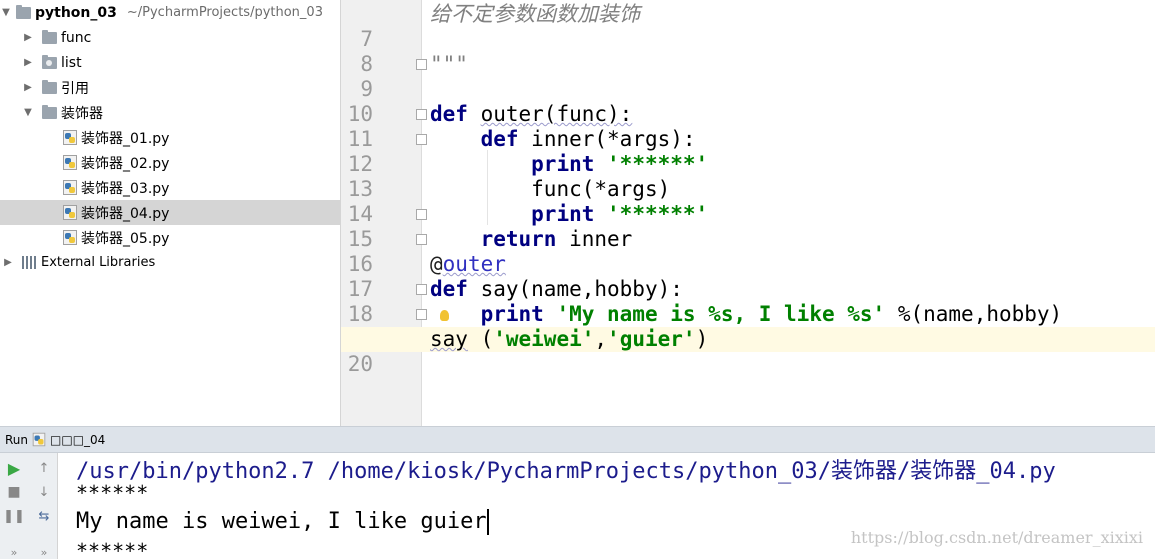 The height and width of the screenshot is (559, 1155). I want to click on rerun-icon: ▶, so click(14, 468).